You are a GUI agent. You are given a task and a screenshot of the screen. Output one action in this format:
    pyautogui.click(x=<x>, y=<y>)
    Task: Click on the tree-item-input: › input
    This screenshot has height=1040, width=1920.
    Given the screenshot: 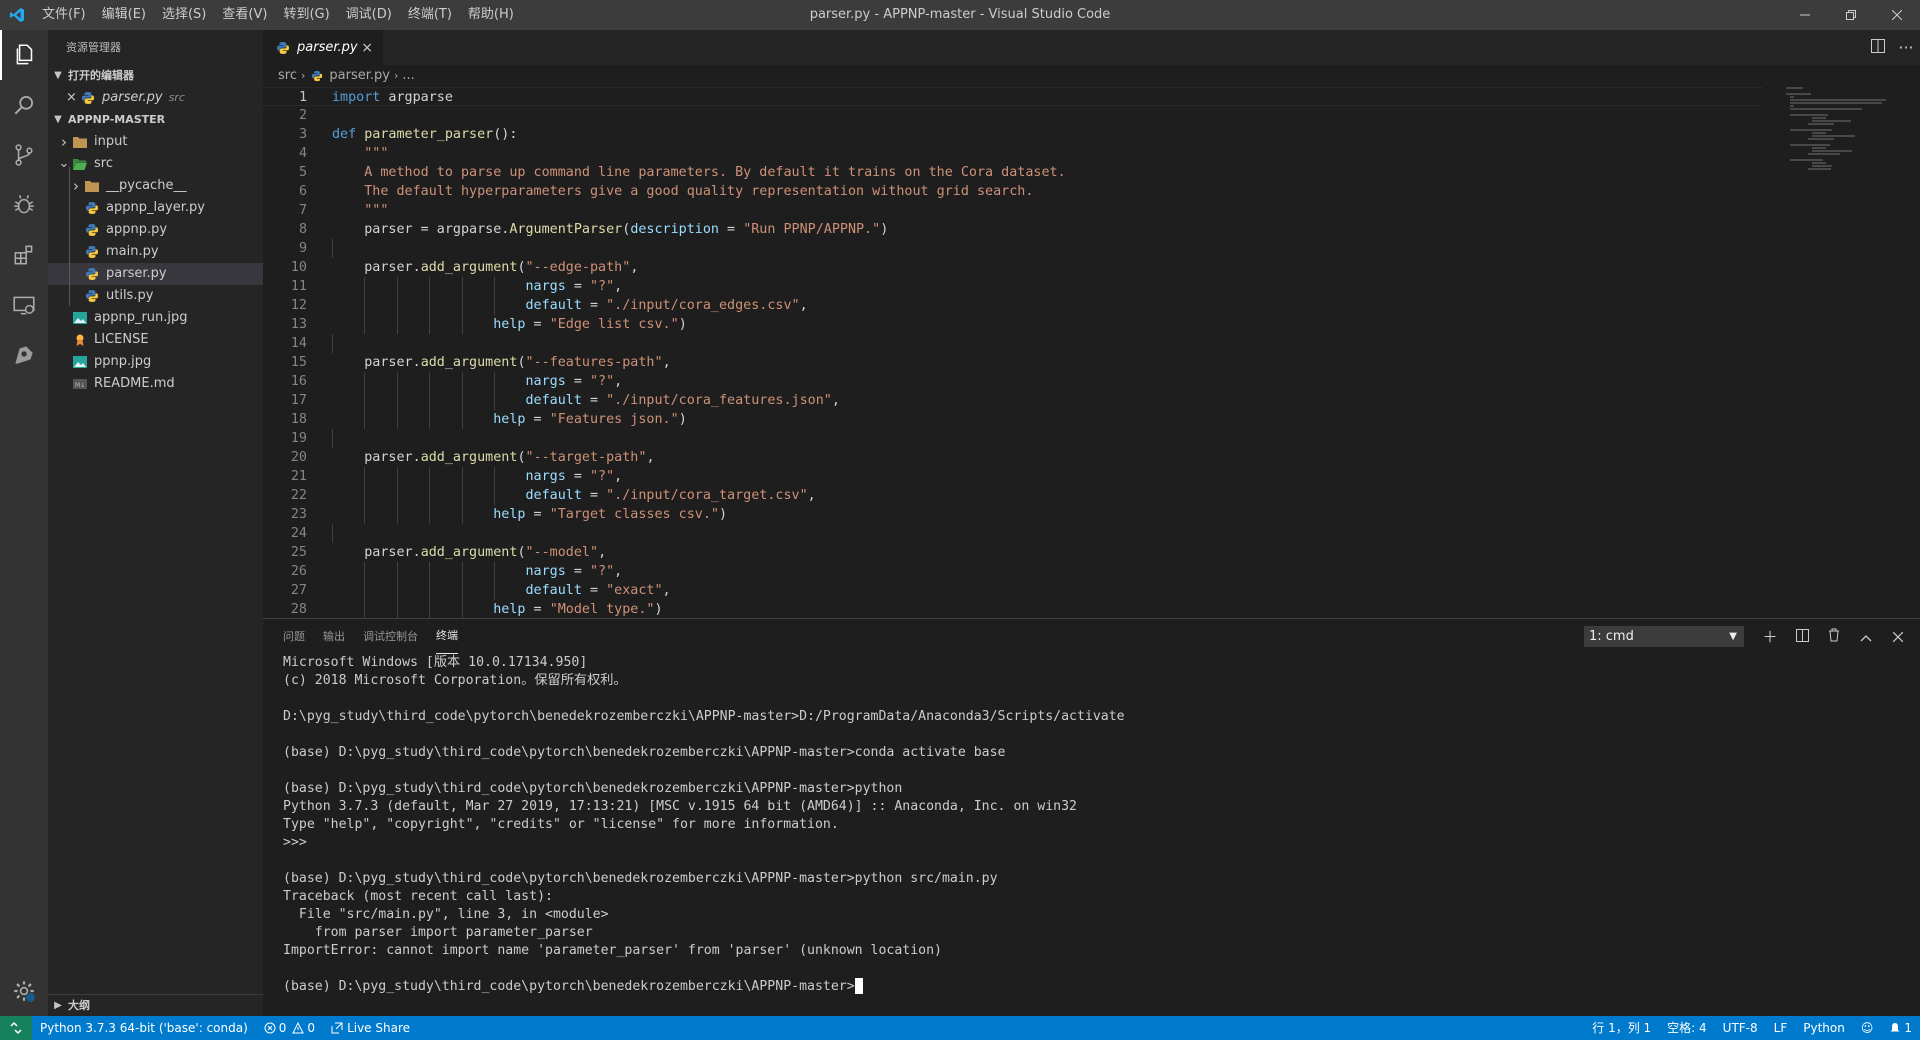 What is the action you would take?
    pyautogui.click(x=155, y=142)
    